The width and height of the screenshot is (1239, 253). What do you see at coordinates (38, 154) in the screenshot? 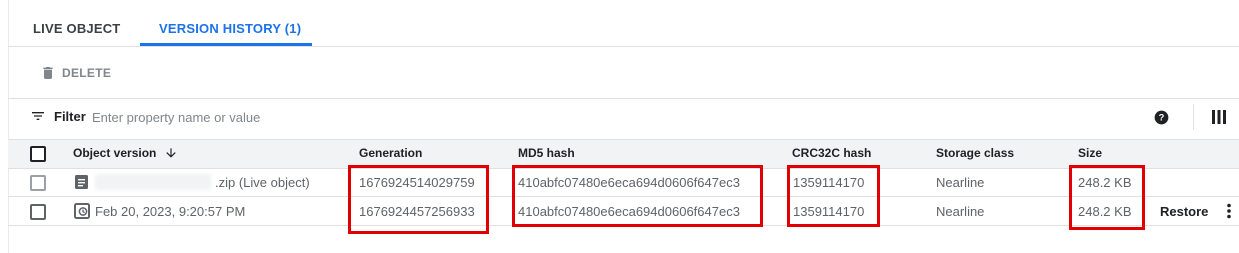
I see `select-all-checkbox` at bounding box center [38, 154].